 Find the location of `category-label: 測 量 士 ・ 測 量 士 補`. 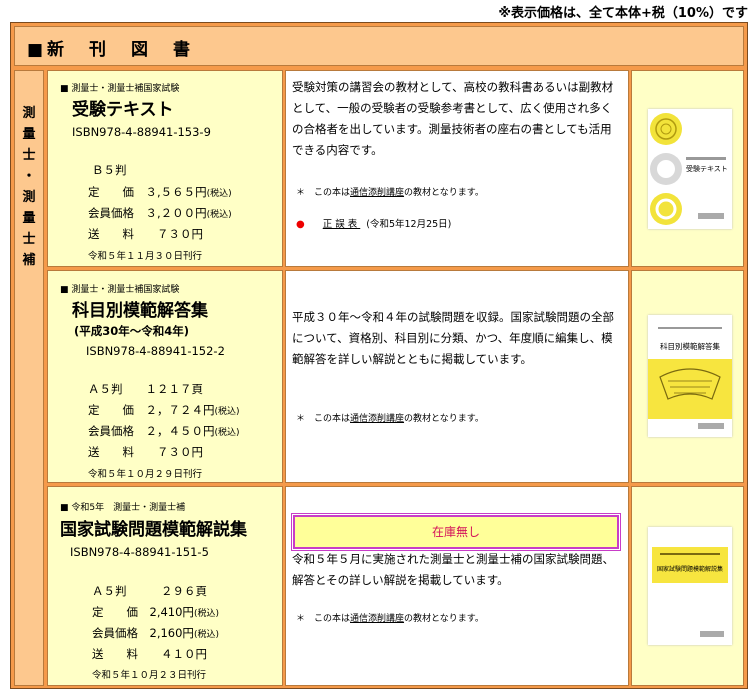

category-label: 測 量 士 ・ 測 量 士 補 is located at coordinates (29, 187).